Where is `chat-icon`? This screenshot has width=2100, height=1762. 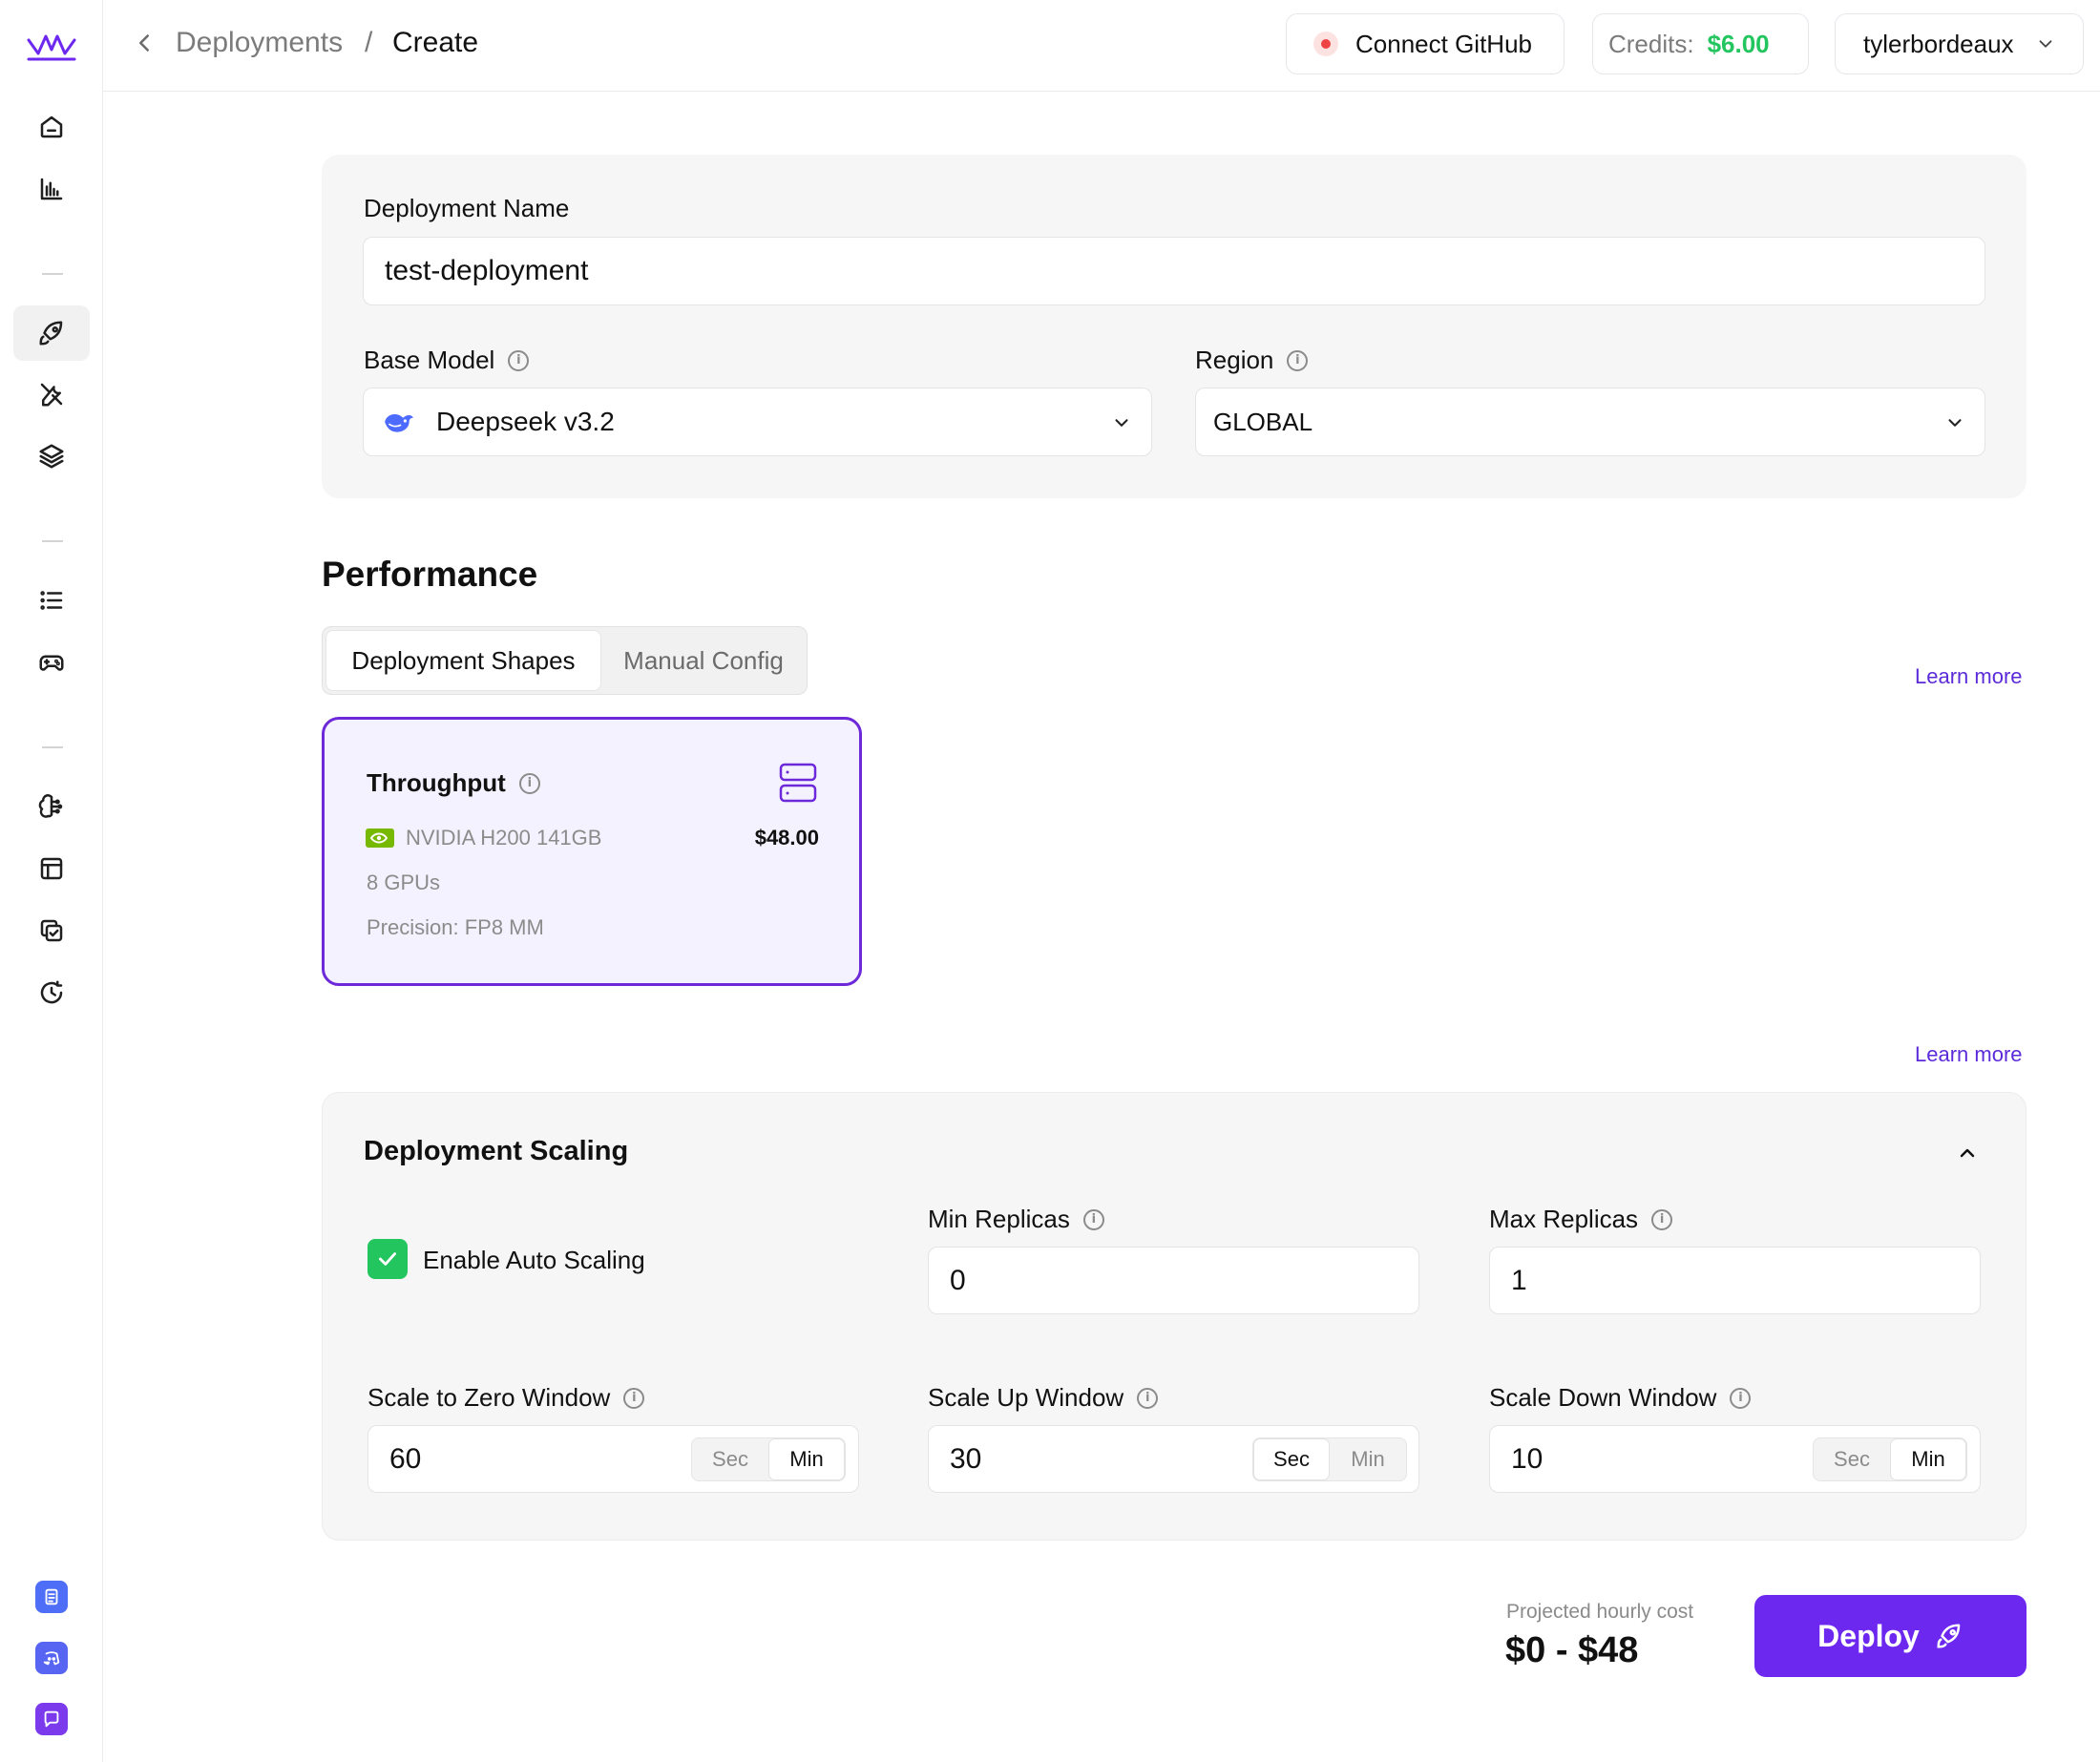 chat-icon is located at coordinates (52, 1719).